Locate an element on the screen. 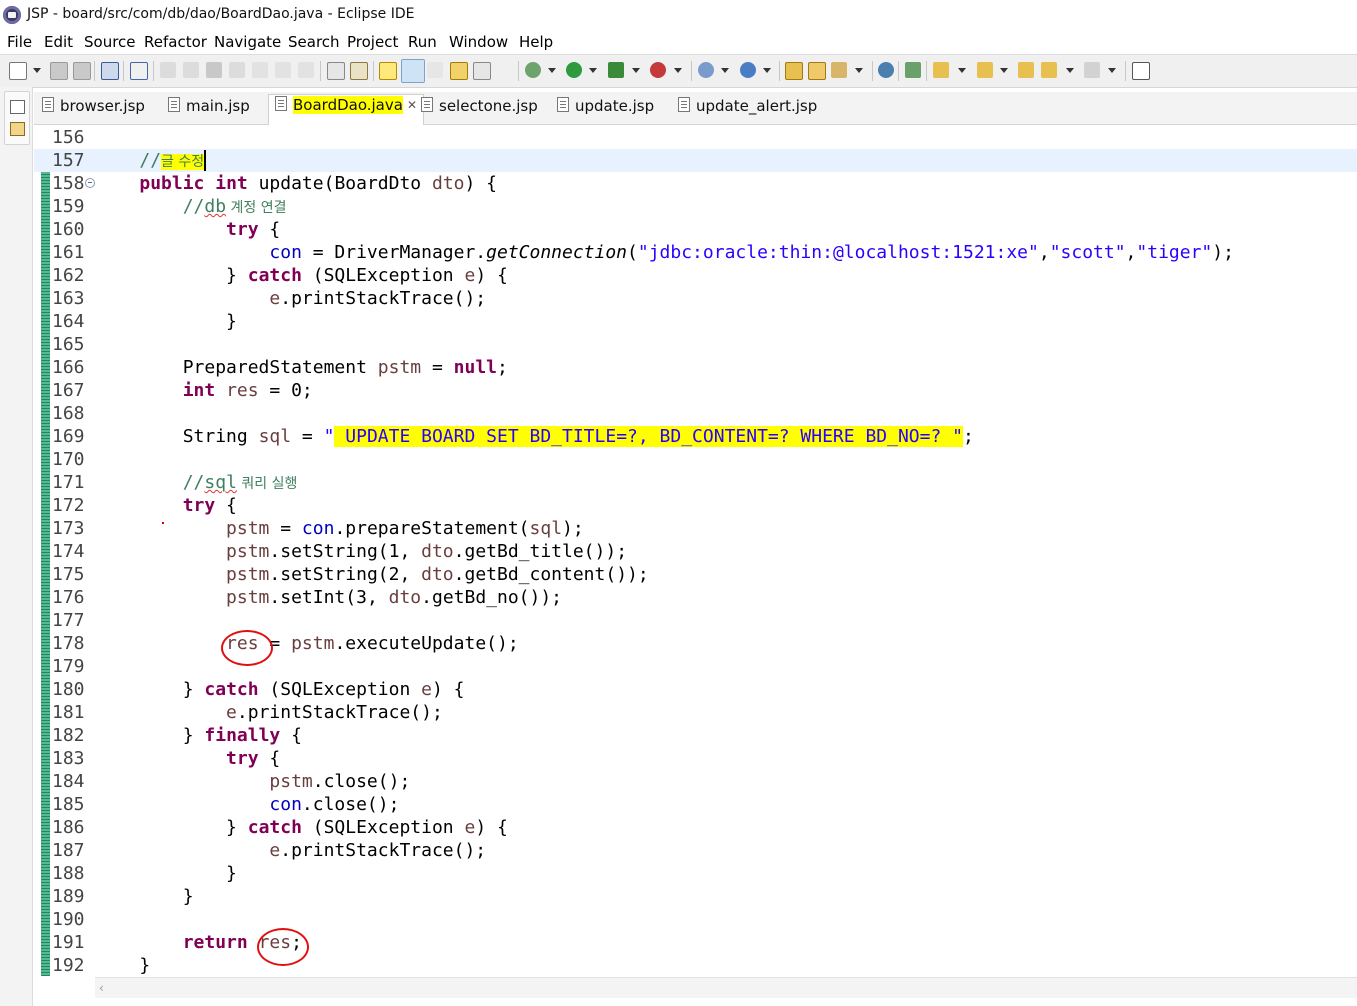 The width and height of the screenshot is (1357, 1006). back-icon is located at coordinates (1049, 70).